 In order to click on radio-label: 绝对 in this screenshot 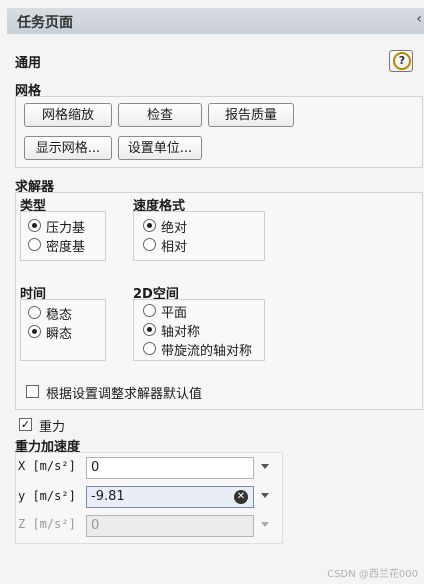, I will do `click(174, 228)`.